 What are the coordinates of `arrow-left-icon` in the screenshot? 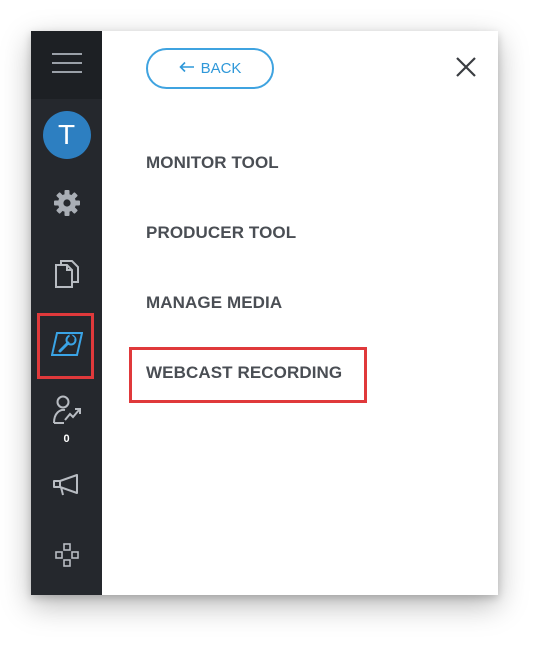 It's located at (186, 68).